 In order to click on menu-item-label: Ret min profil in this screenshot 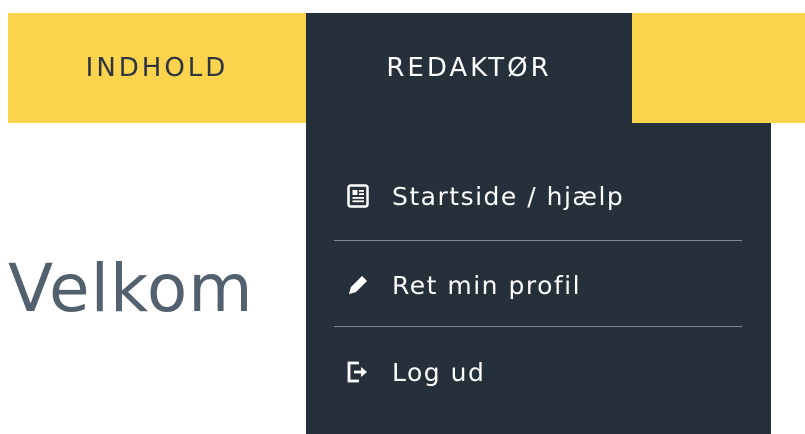, I will do `click(487, 285)`.